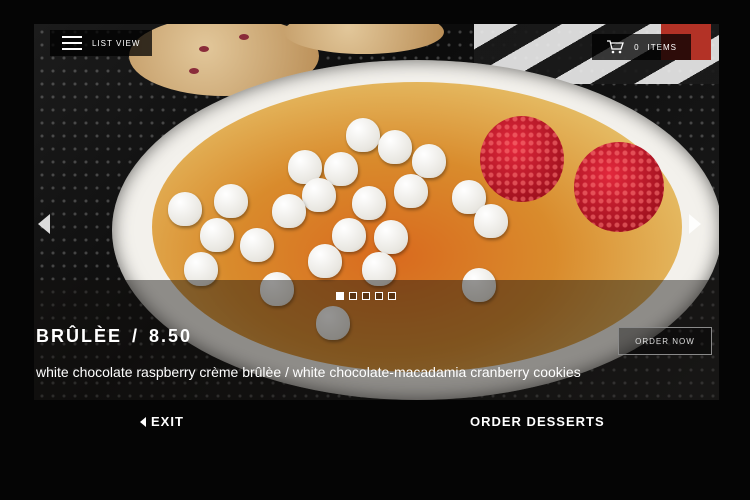 This screenshot has height=500, width=750. I want to click on back-arrow-icon, so click(143, 421).